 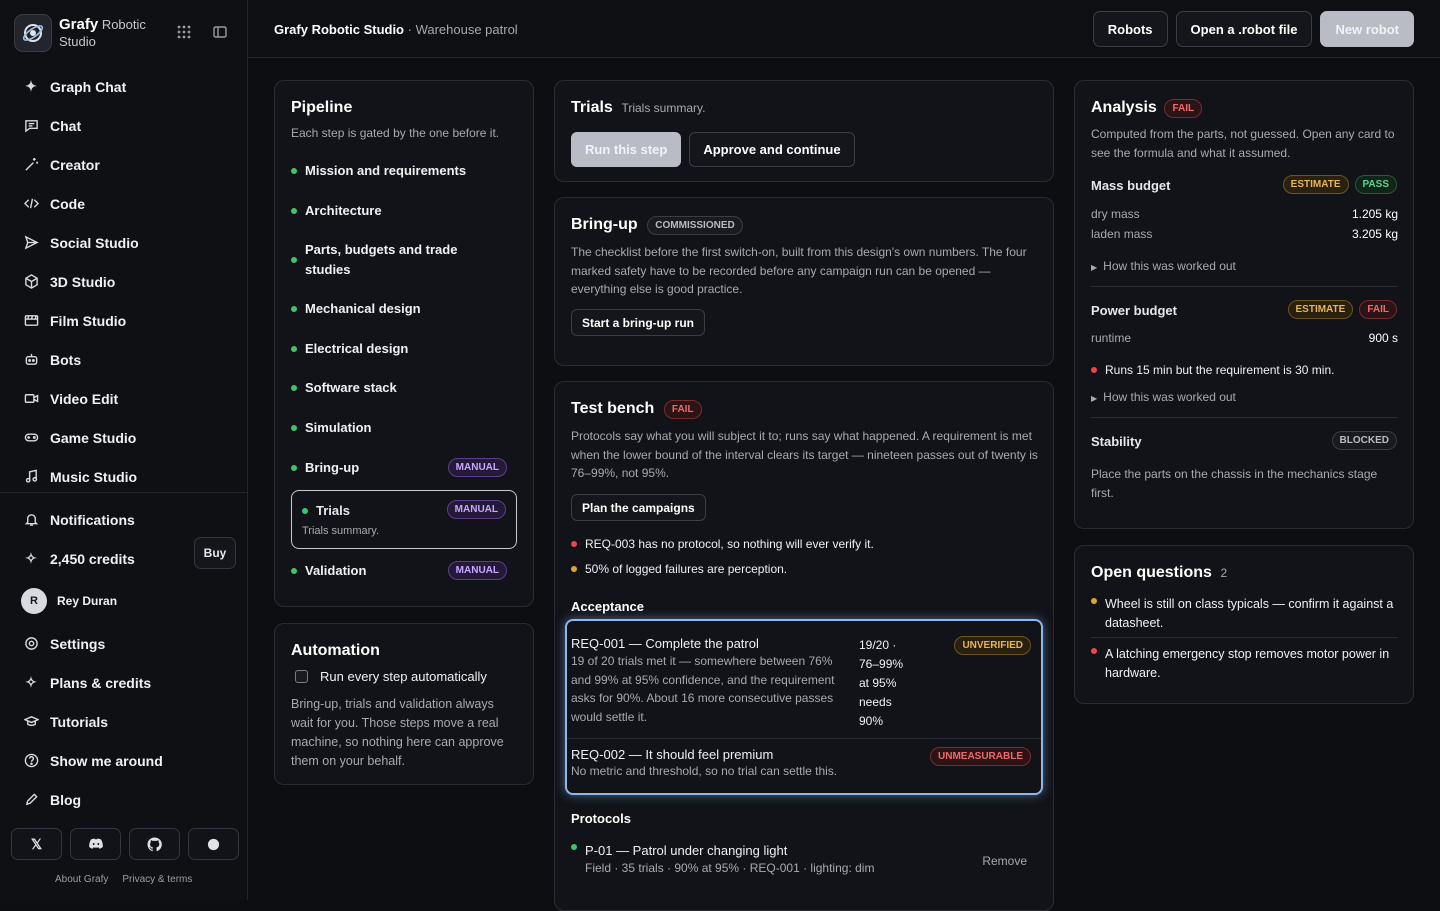 What do you see at coordinates (1163, 397) in the screenshot?
I see `power-how-worked-out: ▶ How this was worked out` at bounding box center [1163, 397].